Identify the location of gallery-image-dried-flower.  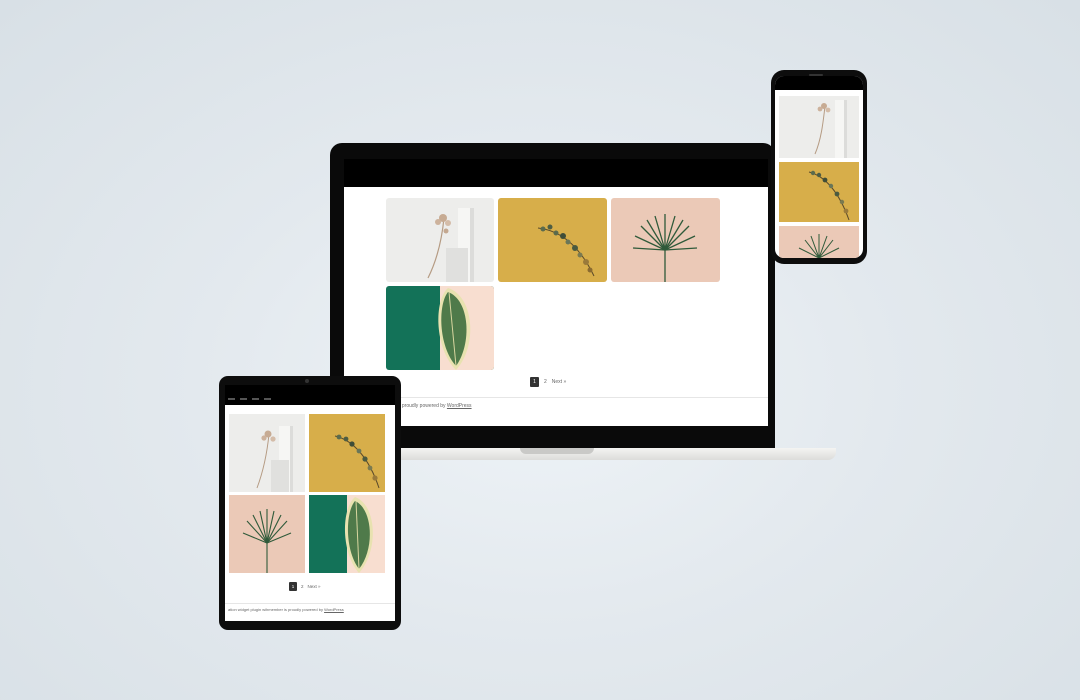
(440, 240).